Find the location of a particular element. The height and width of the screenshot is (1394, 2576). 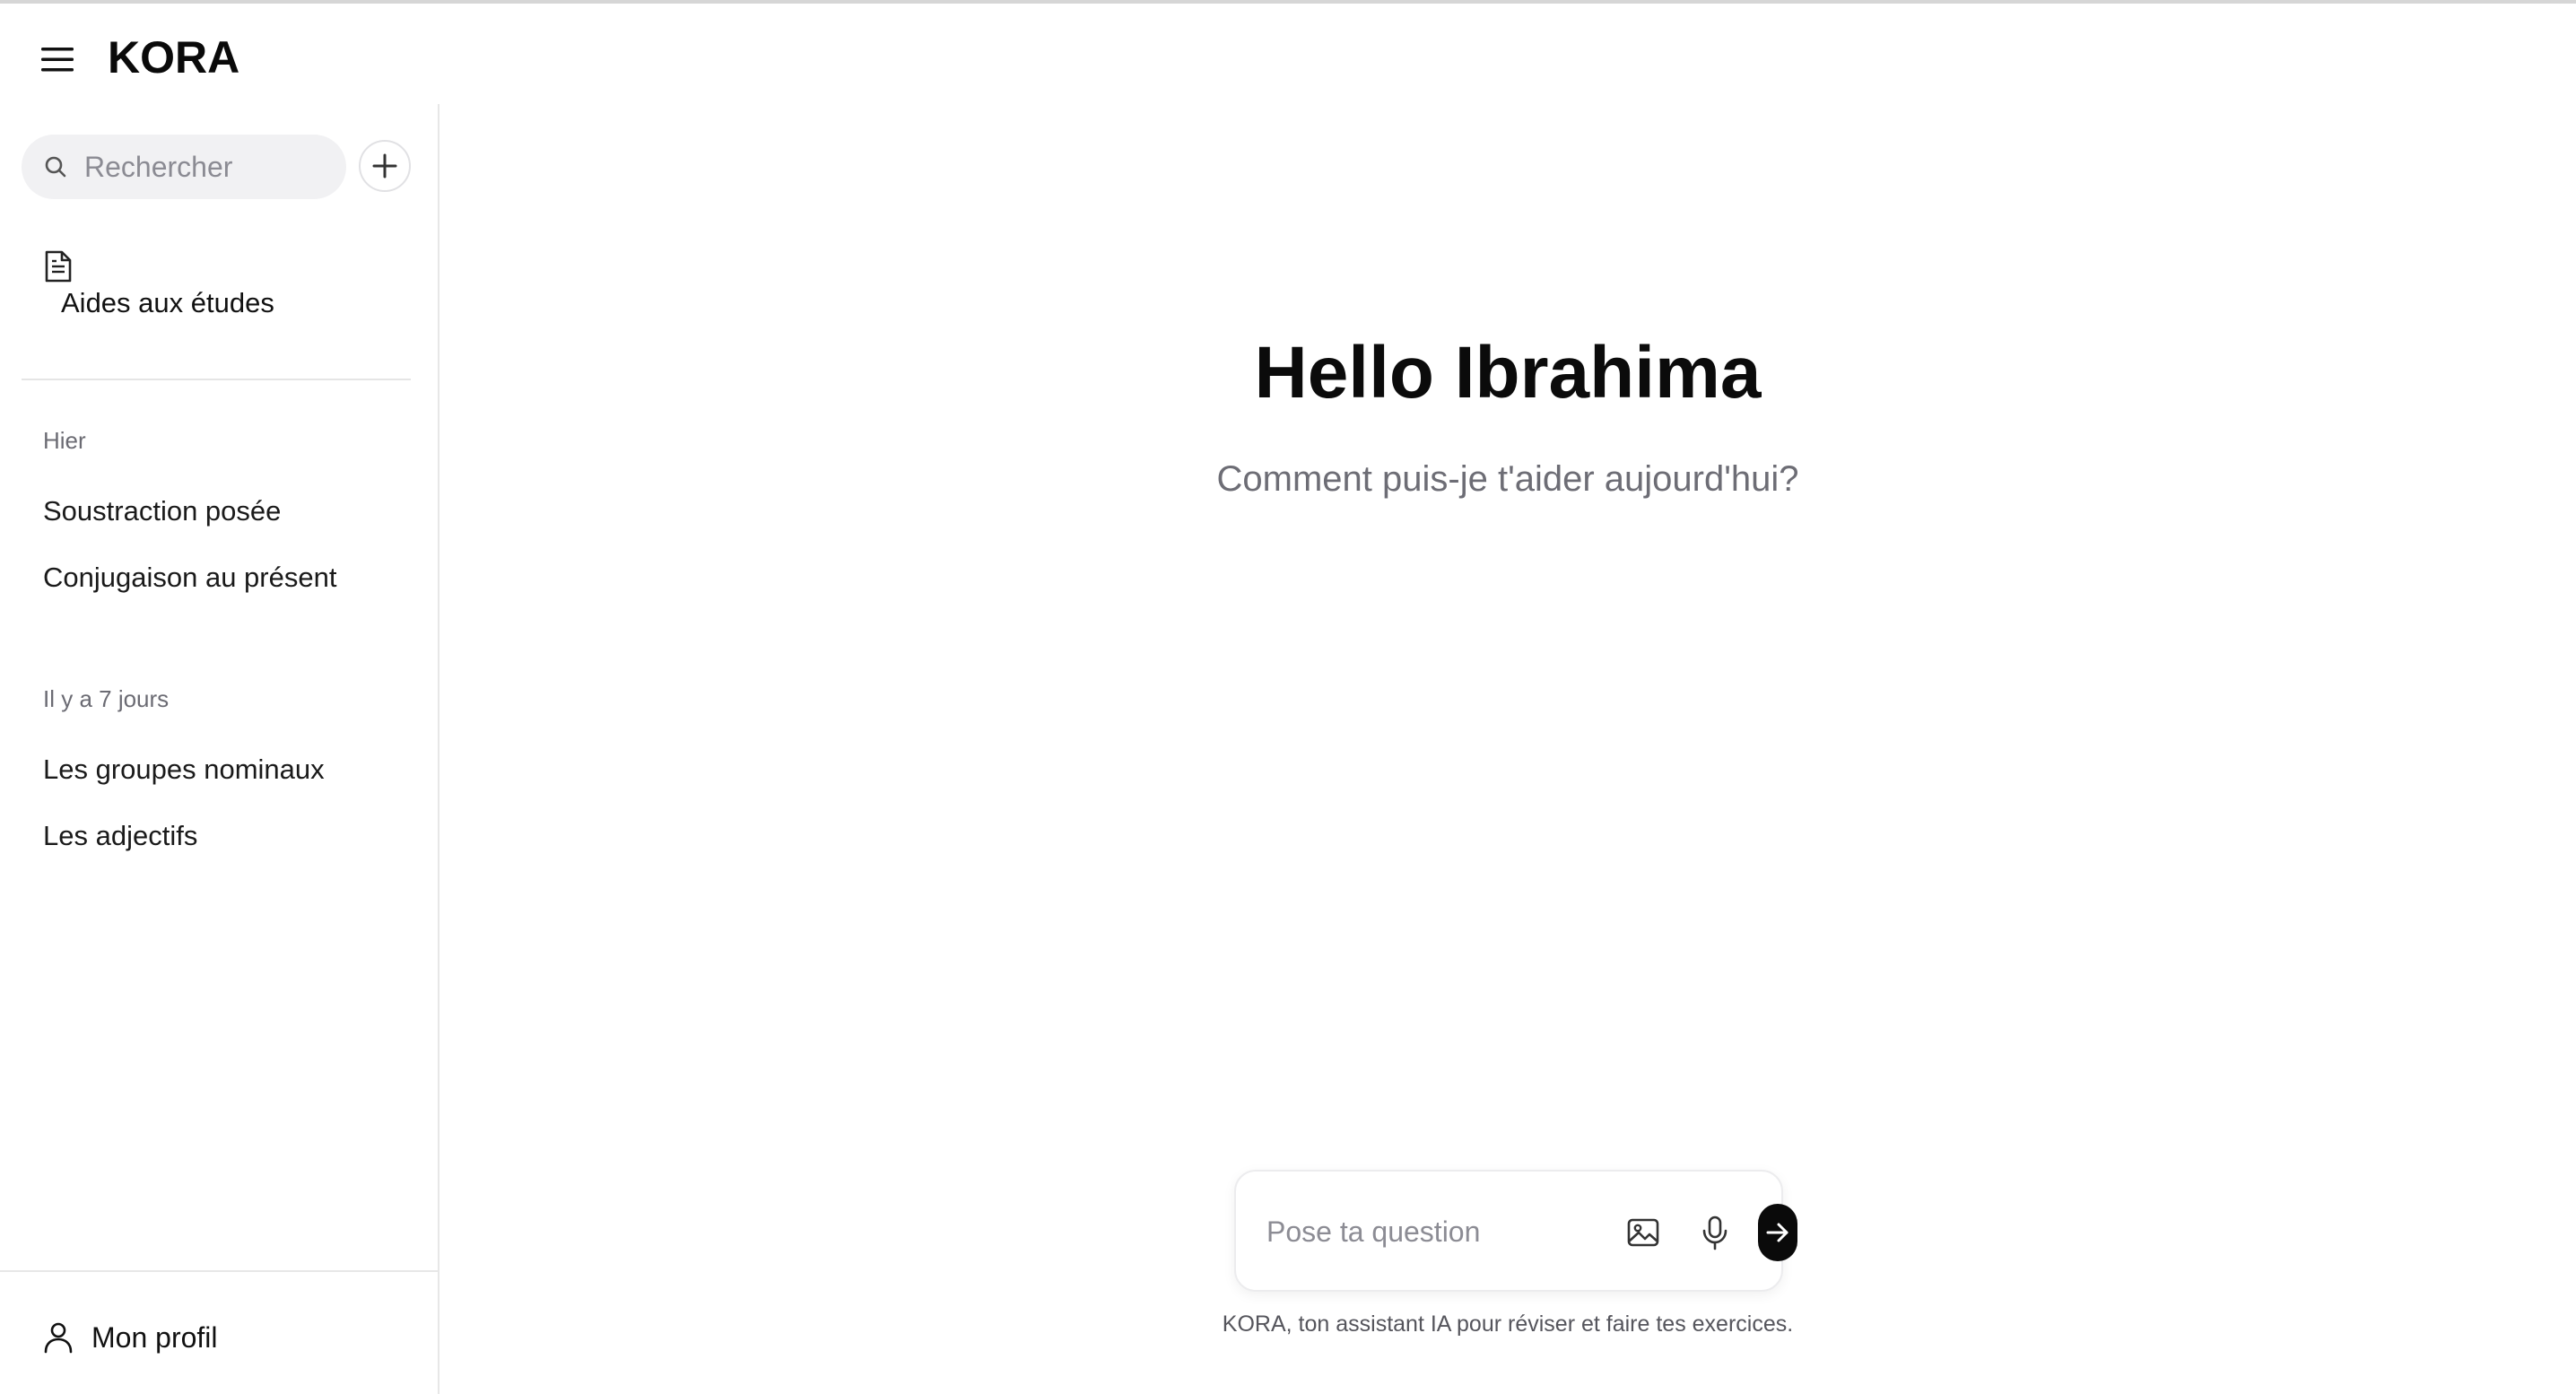

microphone-icon is located at coordinates (1714, 1232).